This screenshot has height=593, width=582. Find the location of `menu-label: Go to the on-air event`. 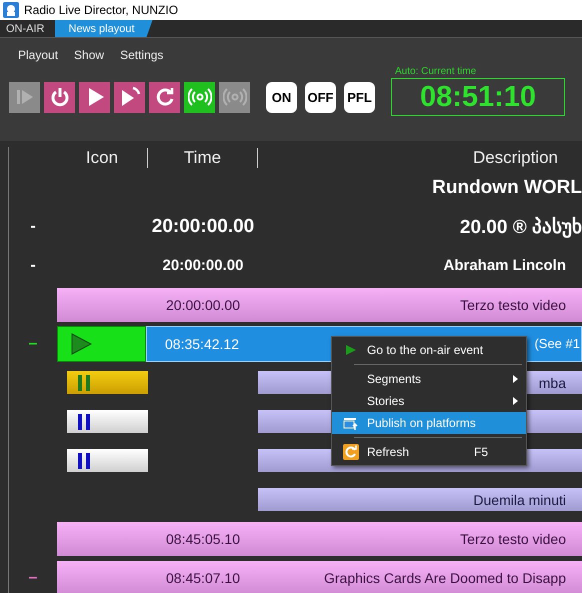

menu-label: Go to the on-air event is located at coordinates (425, 350).